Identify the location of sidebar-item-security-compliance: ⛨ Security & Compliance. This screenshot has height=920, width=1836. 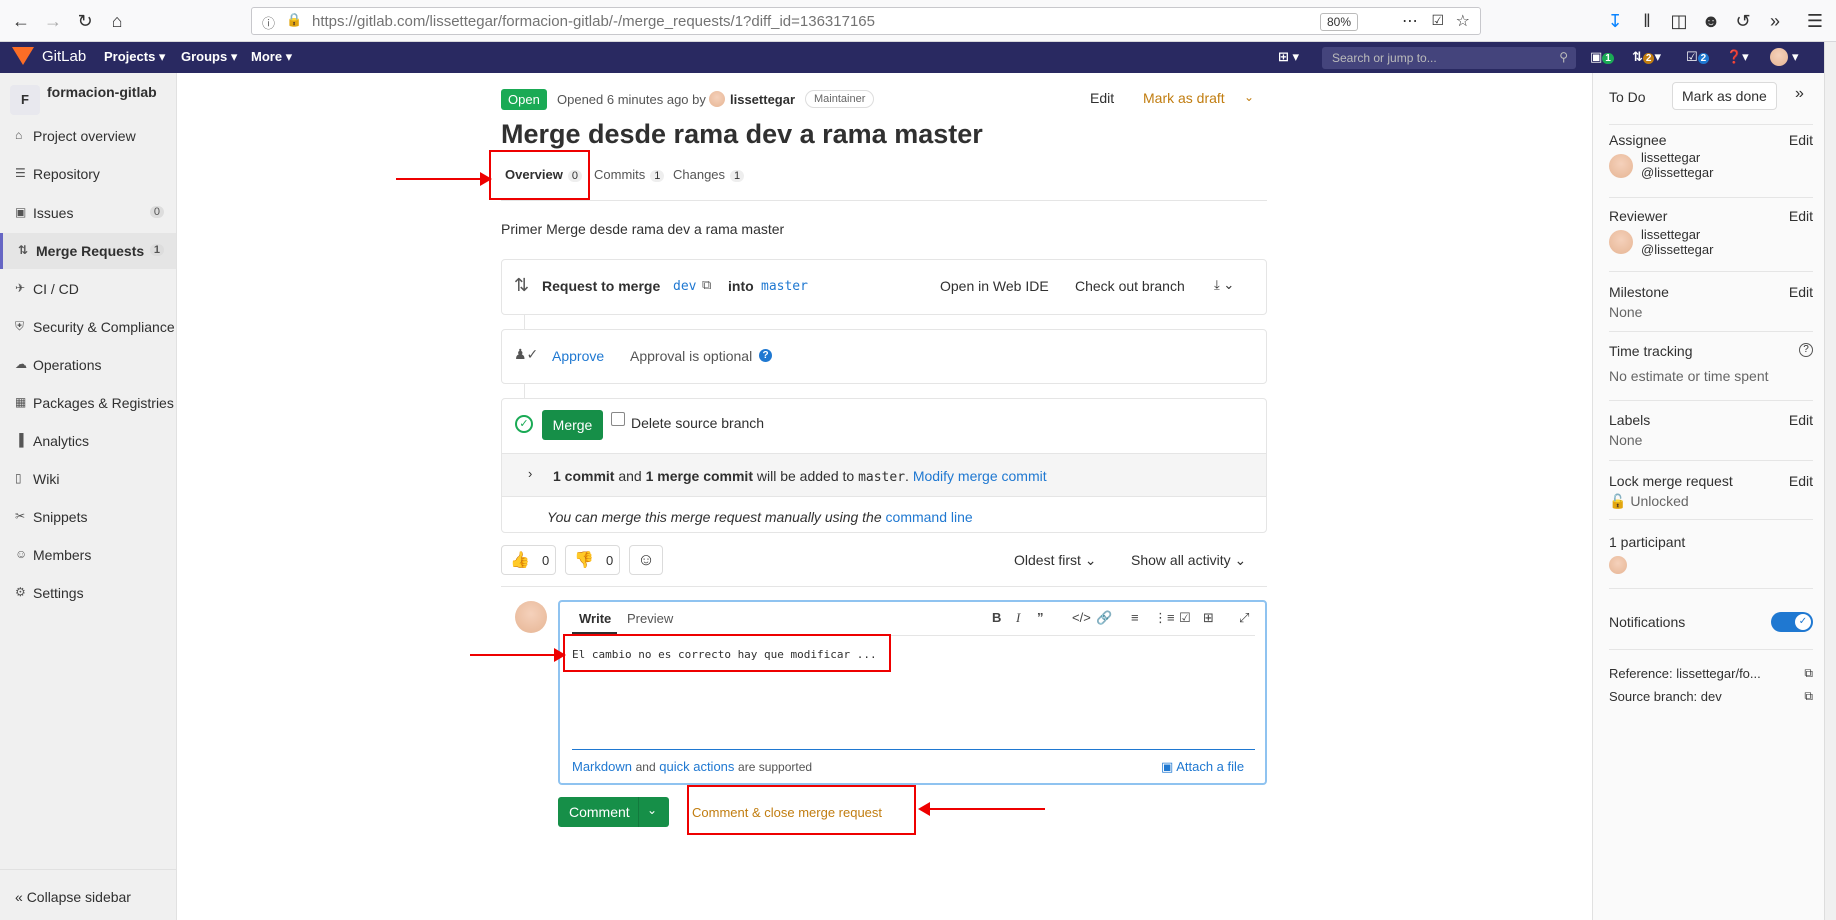
(88, 327).